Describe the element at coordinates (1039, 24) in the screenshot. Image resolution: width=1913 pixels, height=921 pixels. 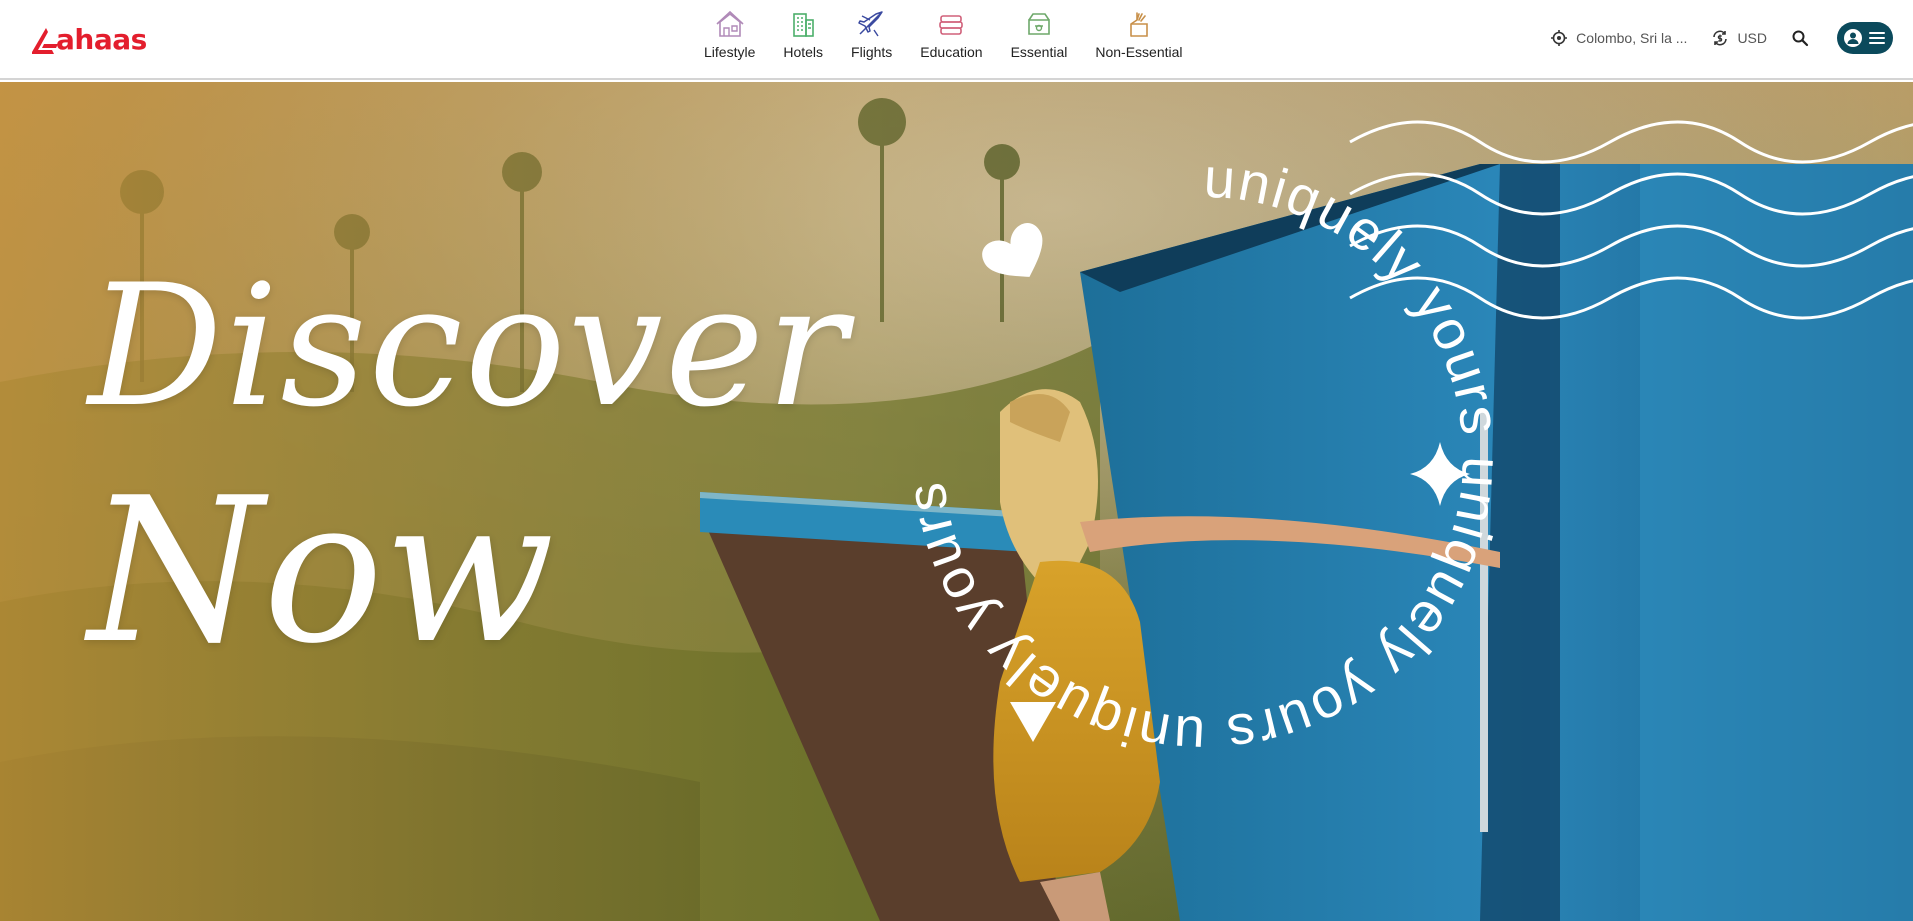
I see `essential-icon` at that location.